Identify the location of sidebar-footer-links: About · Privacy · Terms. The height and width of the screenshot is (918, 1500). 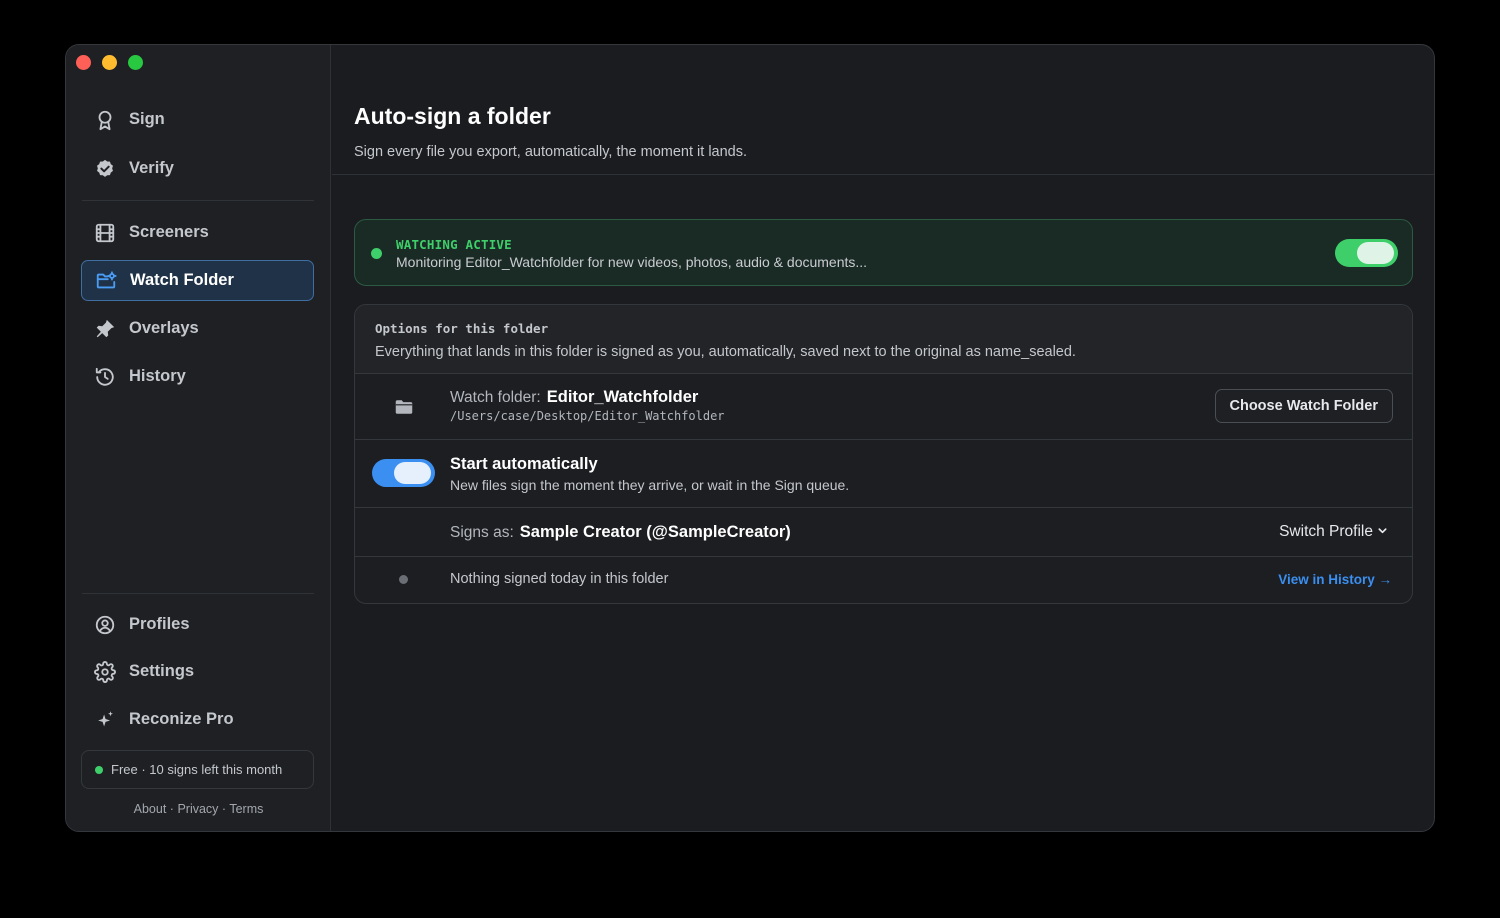
(198, 809).